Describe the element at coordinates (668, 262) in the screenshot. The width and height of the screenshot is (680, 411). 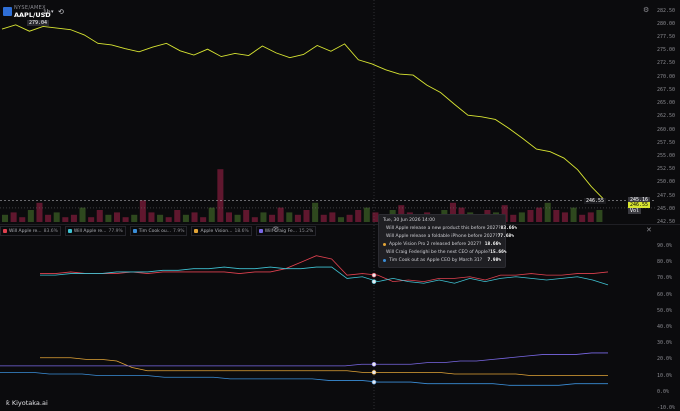
I see `probability-tick-label: 80.0%` at that location.